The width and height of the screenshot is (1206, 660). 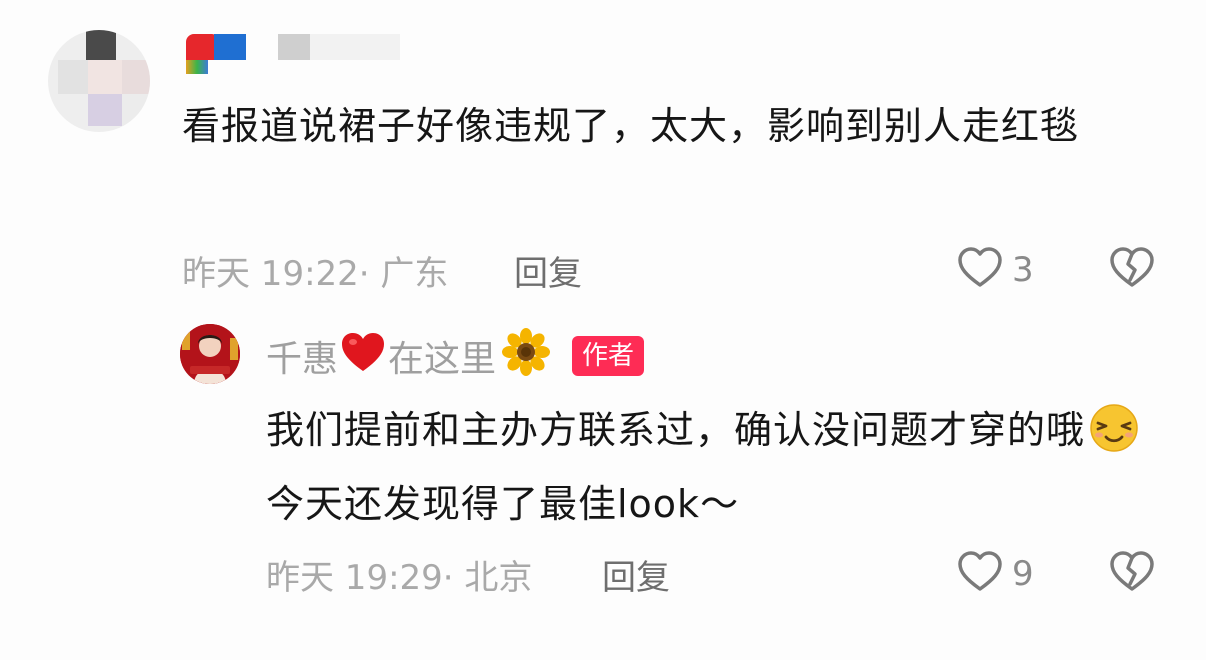 I want to click on like-button: 3, so click(x=995, y=270).